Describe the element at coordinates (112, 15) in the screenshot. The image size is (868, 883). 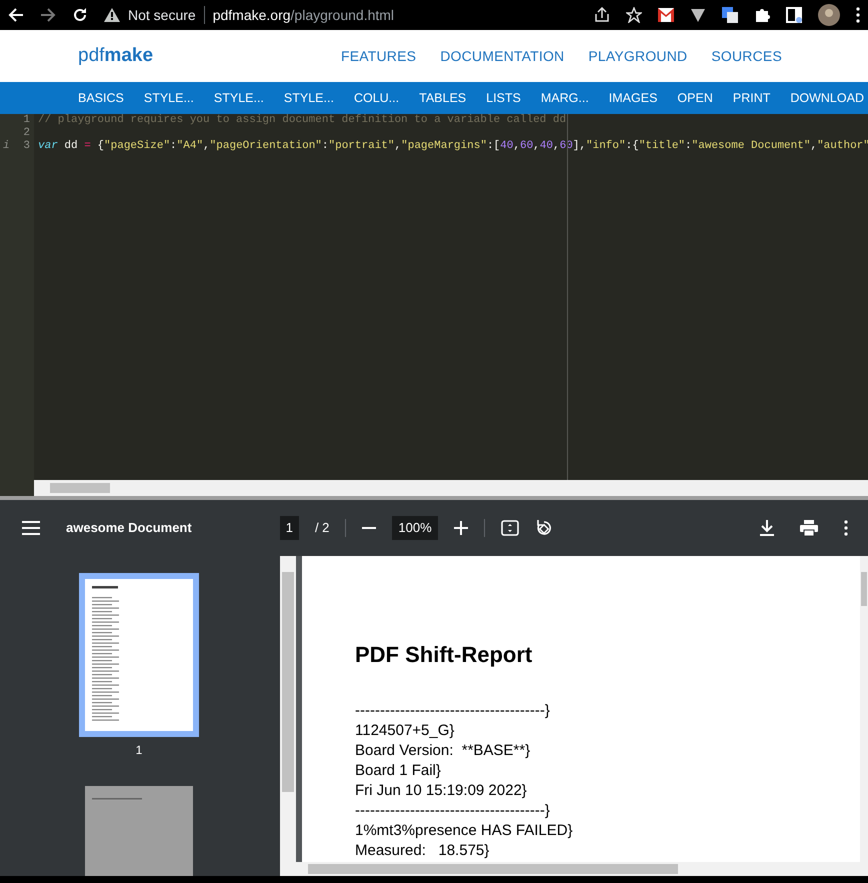
I see `warning-icon` at that location.